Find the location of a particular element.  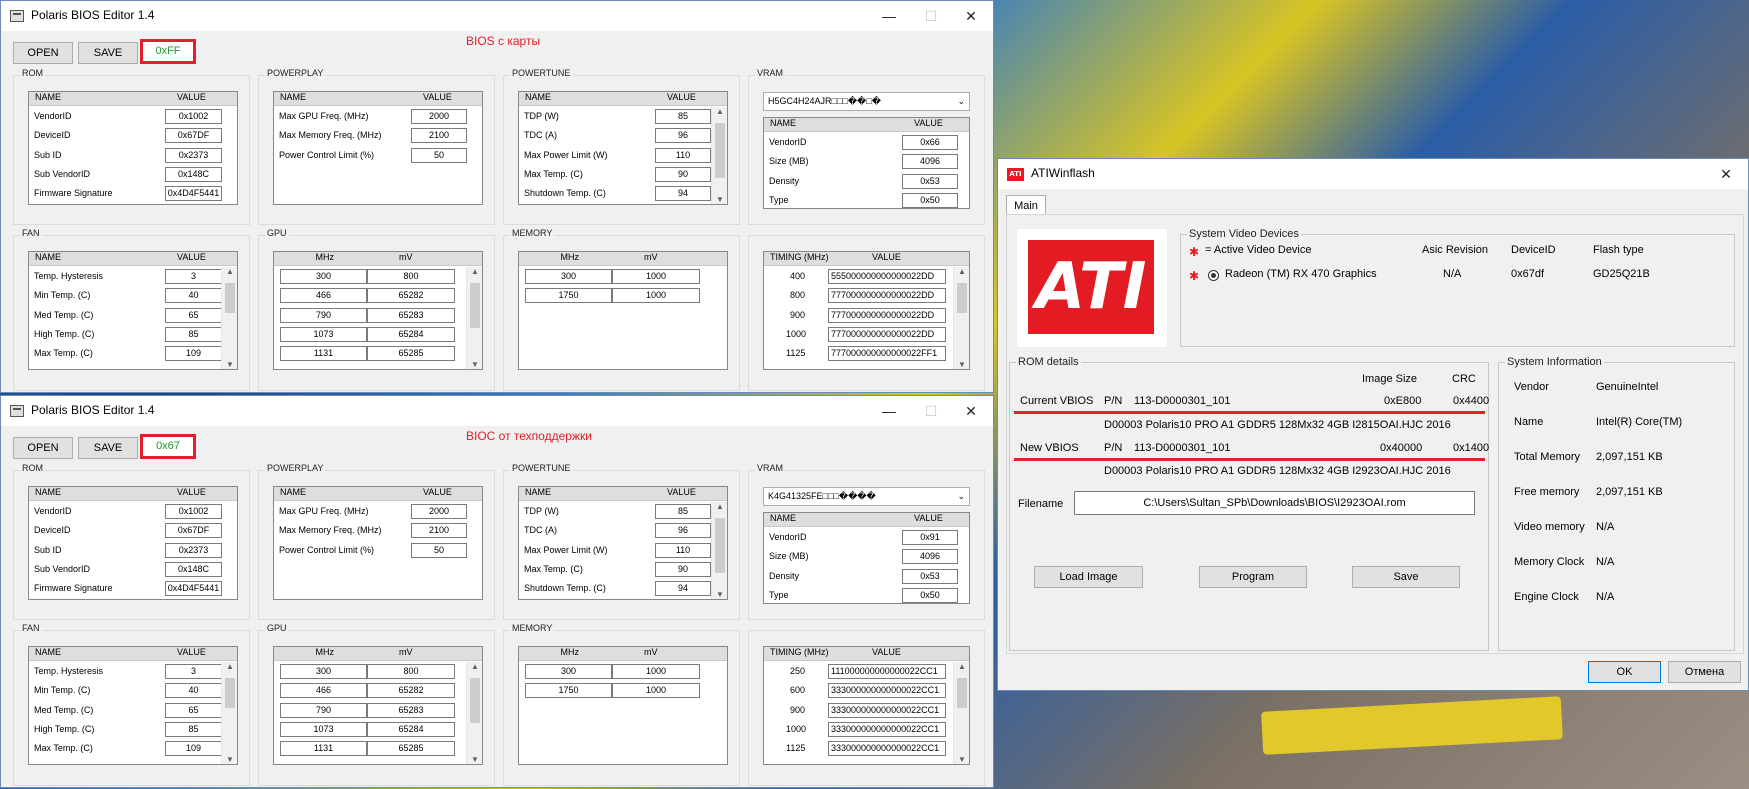

save-button: SAVE is located at coordinates (108, 53).